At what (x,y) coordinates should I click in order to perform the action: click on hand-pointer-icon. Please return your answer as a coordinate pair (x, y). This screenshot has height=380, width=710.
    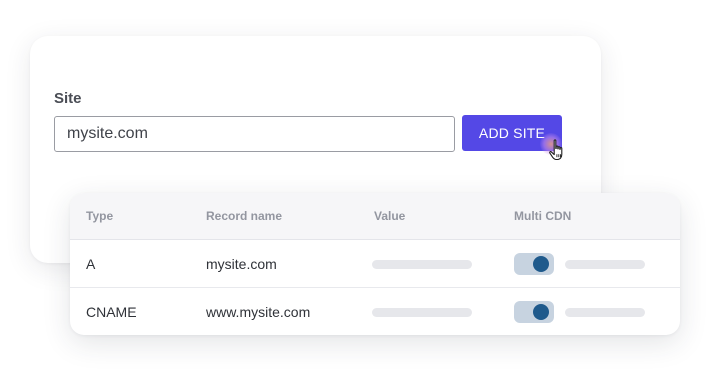
    Looking at the image, I should click on (556, 150).